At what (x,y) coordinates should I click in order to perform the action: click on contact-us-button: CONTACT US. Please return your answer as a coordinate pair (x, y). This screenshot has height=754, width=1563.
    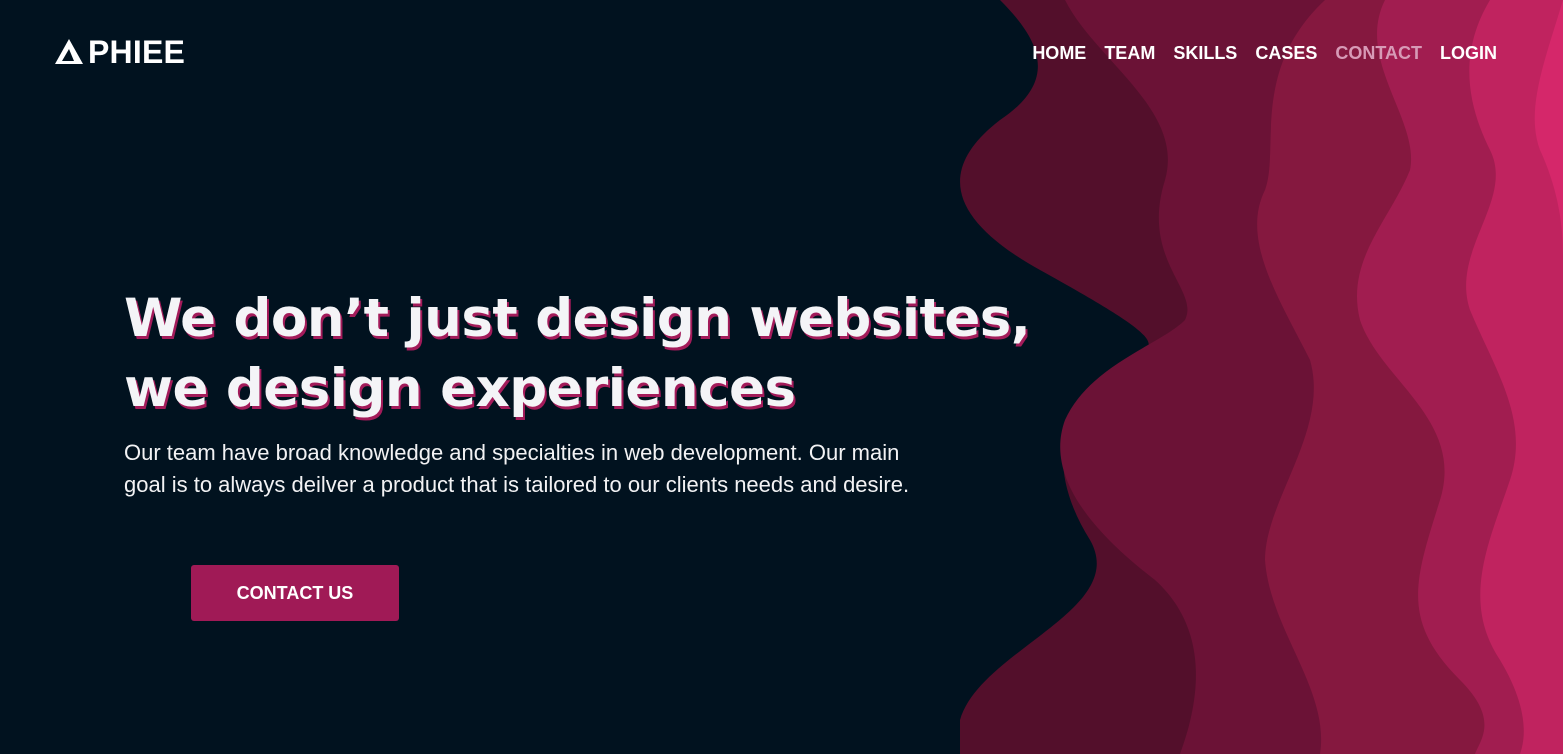
    Looking at the image, I should click on (295, 593).